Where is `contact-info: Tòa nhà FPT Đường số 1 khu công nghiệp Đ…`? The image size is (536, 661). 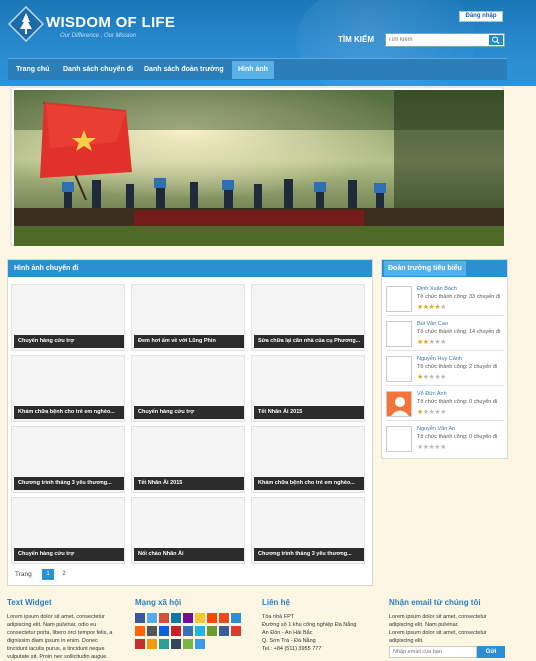
contact-info: Tòa nhà FPT Đường số 1 khu công nghiệp Đ… is located at coordinates (309, 633).